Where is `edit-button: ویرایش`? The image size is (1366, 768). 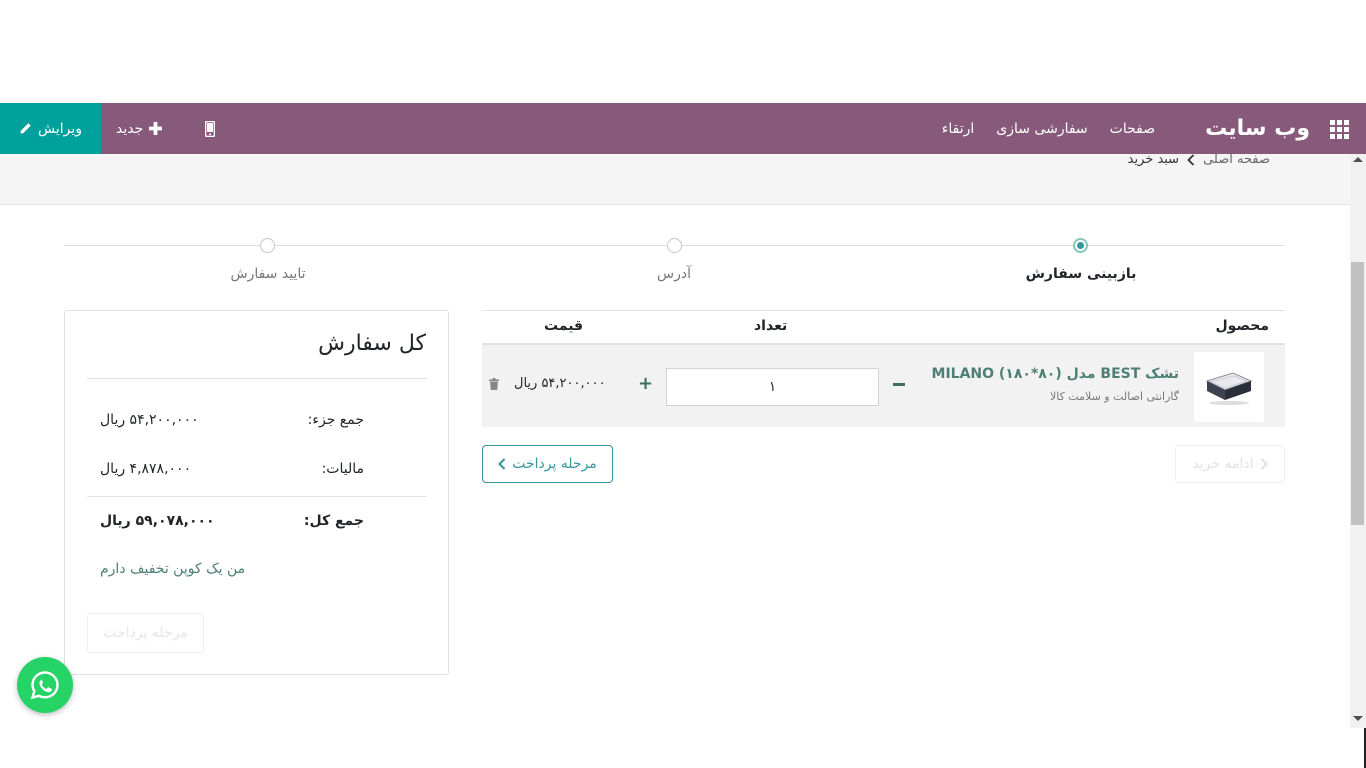
edit-button: ویرایش is located at coordinates (50, 128).